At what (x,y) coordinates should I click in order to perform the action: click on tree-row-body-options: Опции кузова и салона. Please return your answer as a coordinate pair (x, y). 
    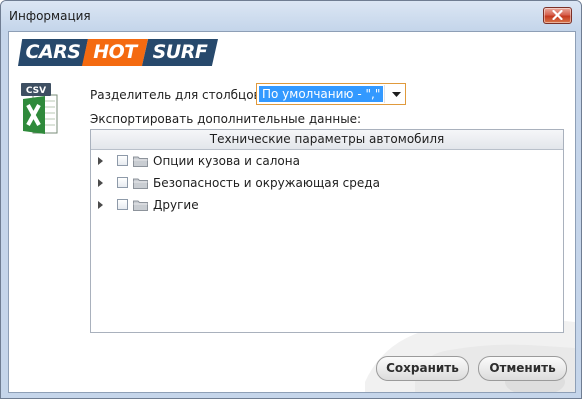
    Looking at the image, I should click on (327, 161).